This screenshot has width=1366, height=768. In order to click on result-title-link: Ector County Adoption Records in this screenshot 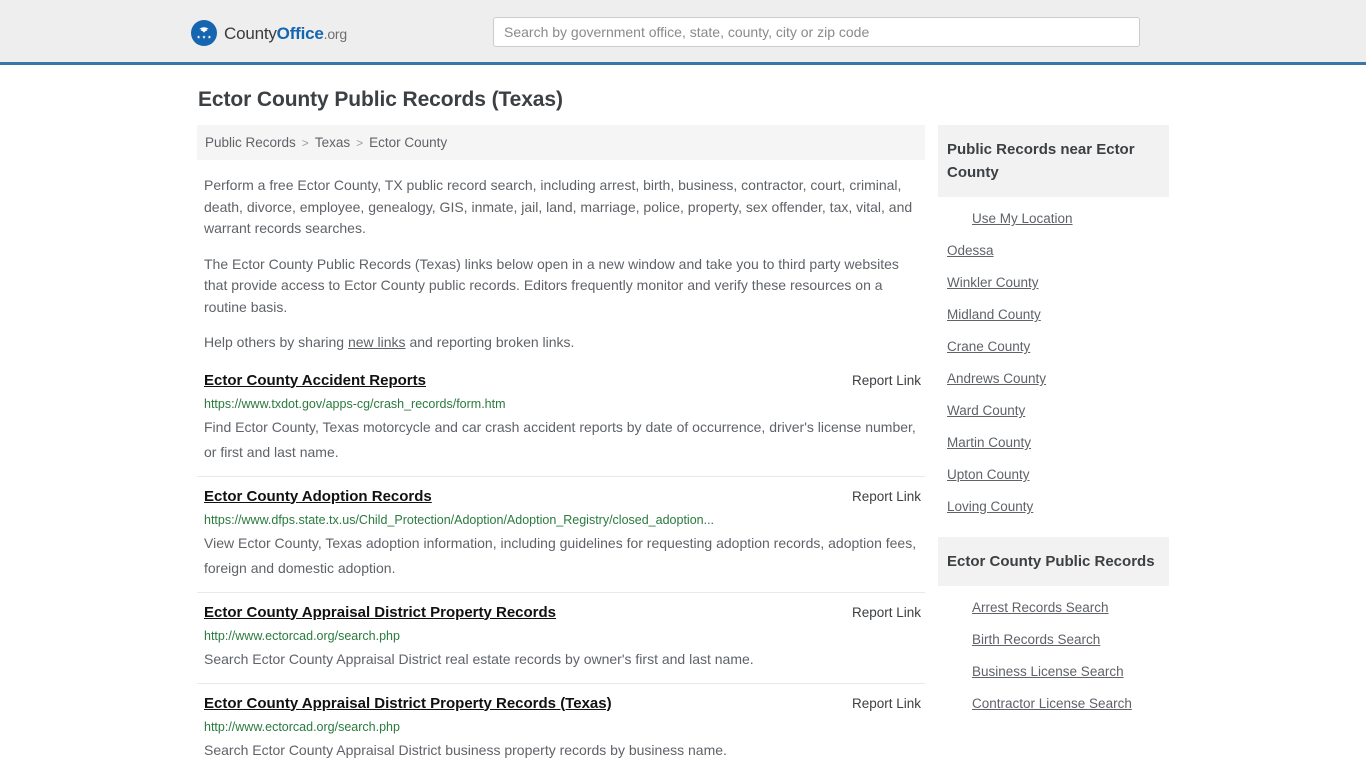, I will do `click(318, 496)`.